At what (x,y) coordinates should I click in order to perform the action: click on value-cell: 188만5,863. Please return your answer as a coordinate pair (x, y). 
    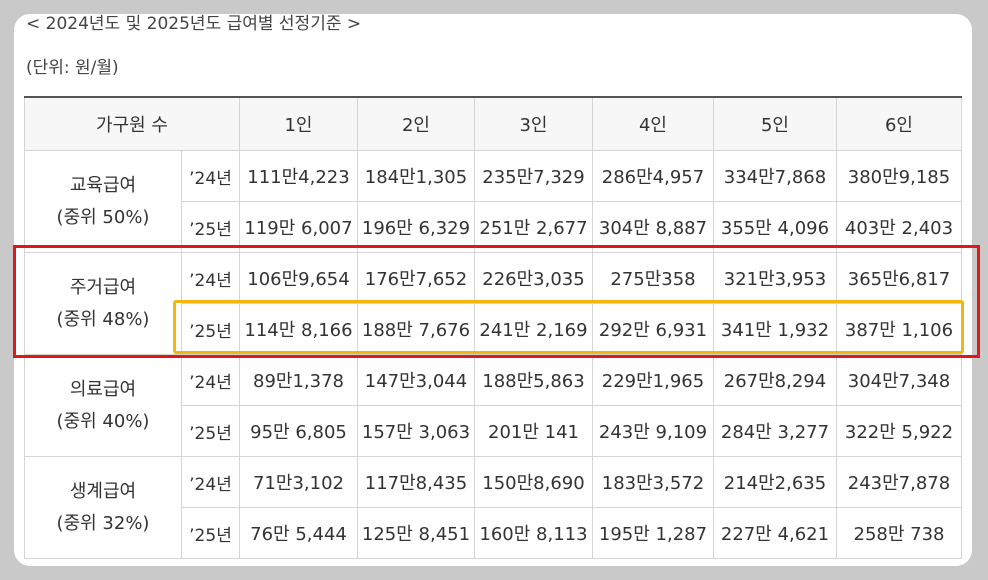
    Looking at the image, I should click on (533, 380).